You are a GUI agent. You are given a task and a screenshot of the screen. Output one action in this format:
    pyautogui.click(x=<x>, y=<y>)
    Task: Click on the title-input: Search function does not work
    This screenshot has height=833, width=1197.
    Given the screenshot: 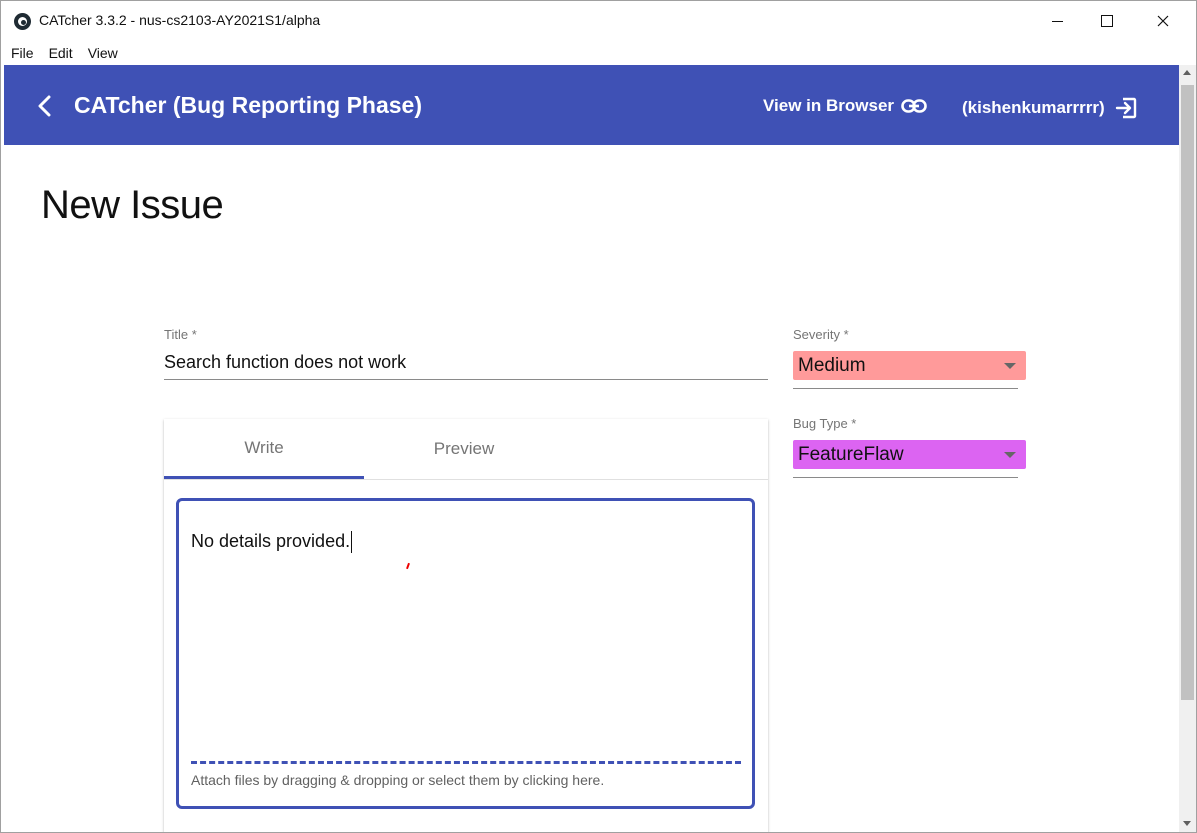 What is the action you would take?
    pyautogui.click(x=466, y=366)
    